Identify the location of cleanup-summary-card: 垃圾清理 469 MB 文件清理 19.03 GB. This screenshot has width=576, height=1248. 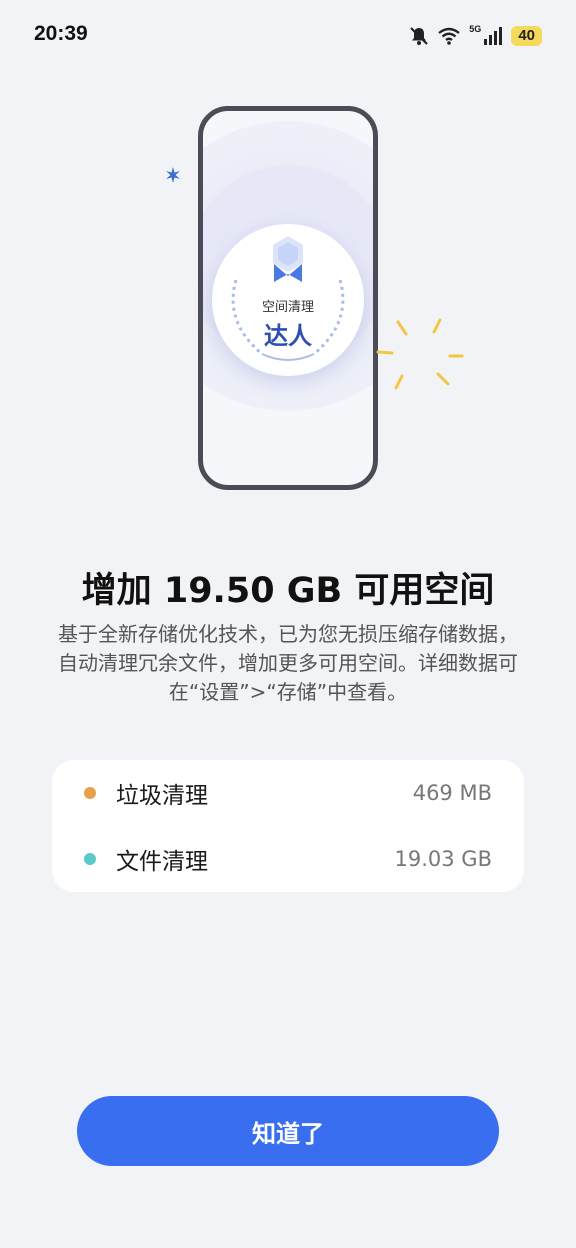
(288, 826).